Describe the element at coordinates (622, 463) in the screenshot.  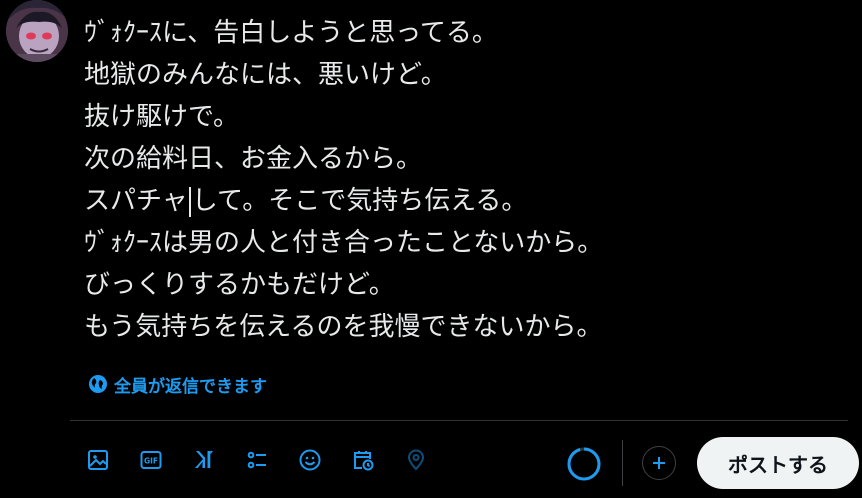
I see `toolbar-separator` at that location.